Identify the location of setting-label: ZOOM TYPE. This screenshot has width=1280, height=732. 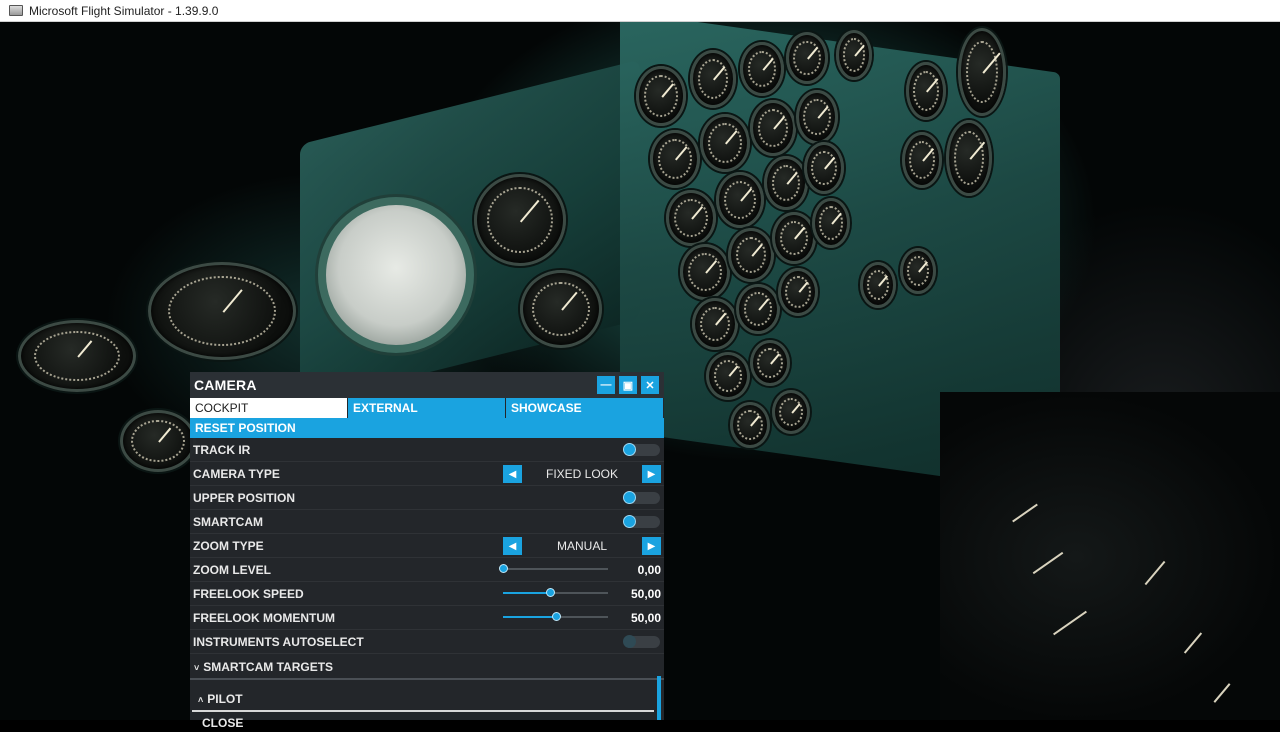
(228, 546).